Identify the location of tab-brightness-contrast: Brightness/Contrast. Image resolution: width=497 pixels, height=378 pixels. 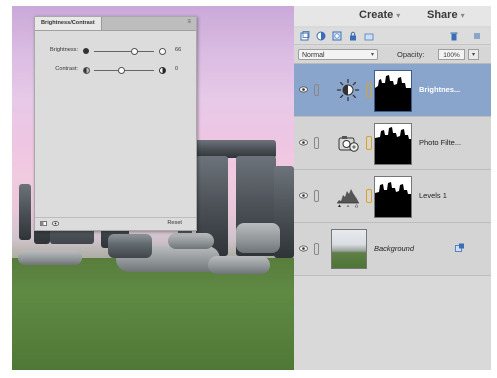
(68, 23).